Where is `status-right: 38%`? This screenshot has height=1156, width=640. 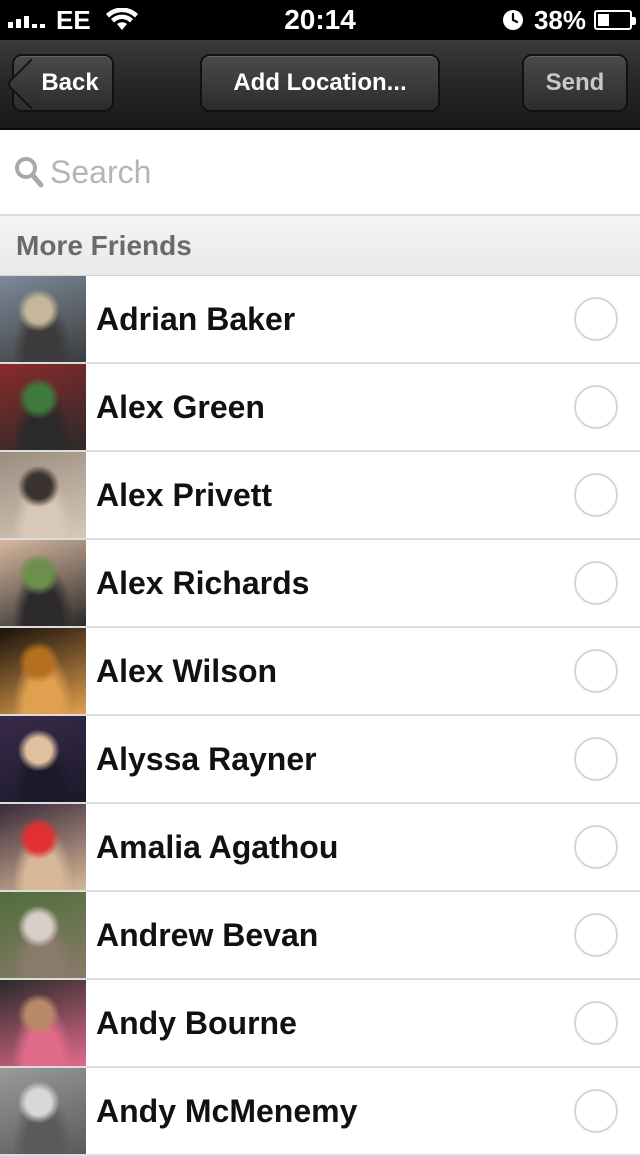 status-right: 38% is located at coordinates (569, 20).